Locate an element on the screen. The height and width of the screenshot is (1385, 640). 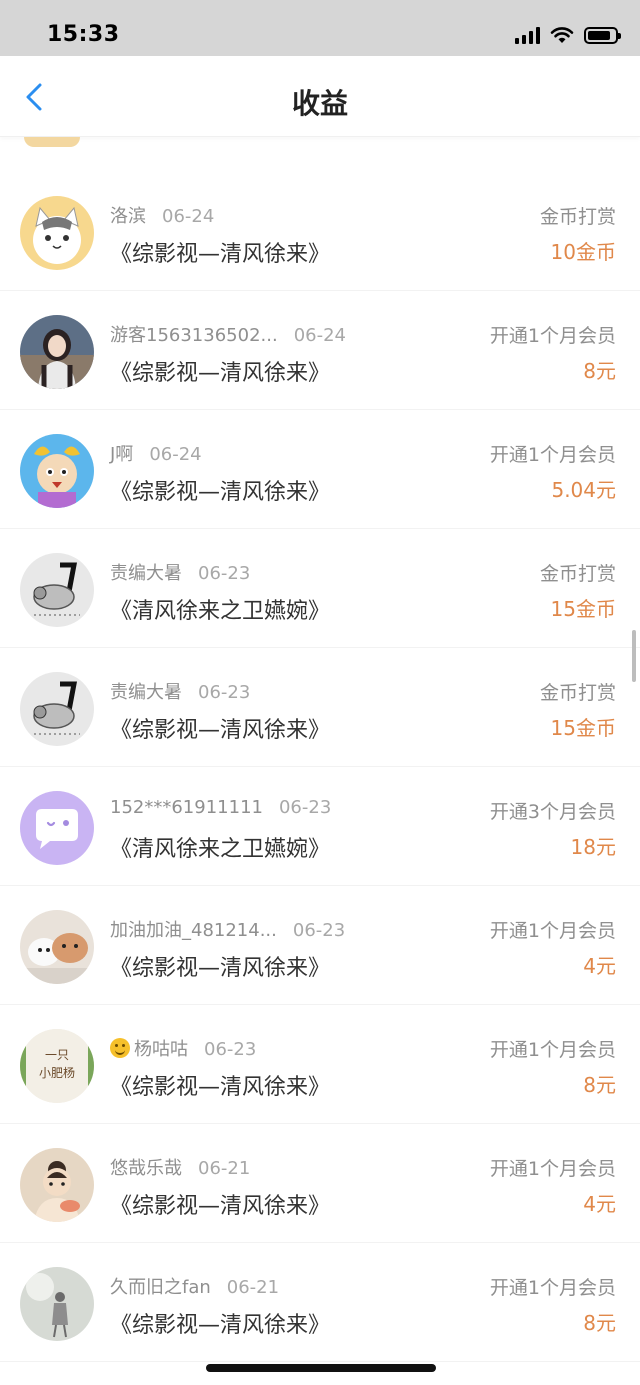
chat-bubble-avatar is located at coordinates (57, 828).